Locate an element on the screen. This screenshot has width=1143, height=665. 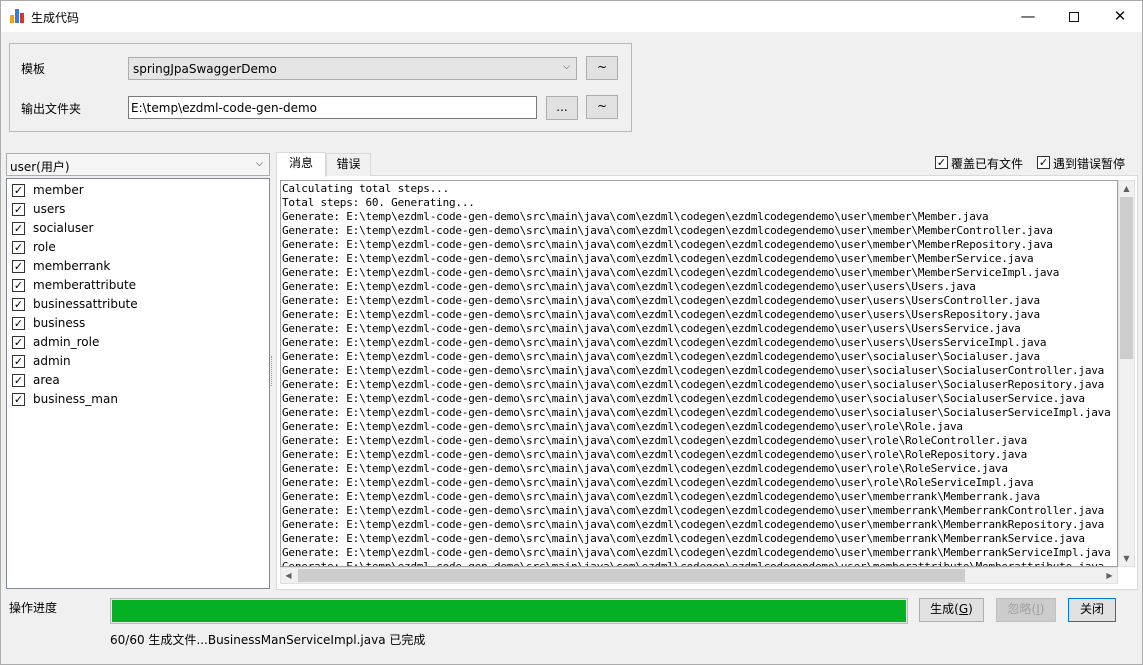
generate-button: 生成(G) is located at coordinates (951, 610).